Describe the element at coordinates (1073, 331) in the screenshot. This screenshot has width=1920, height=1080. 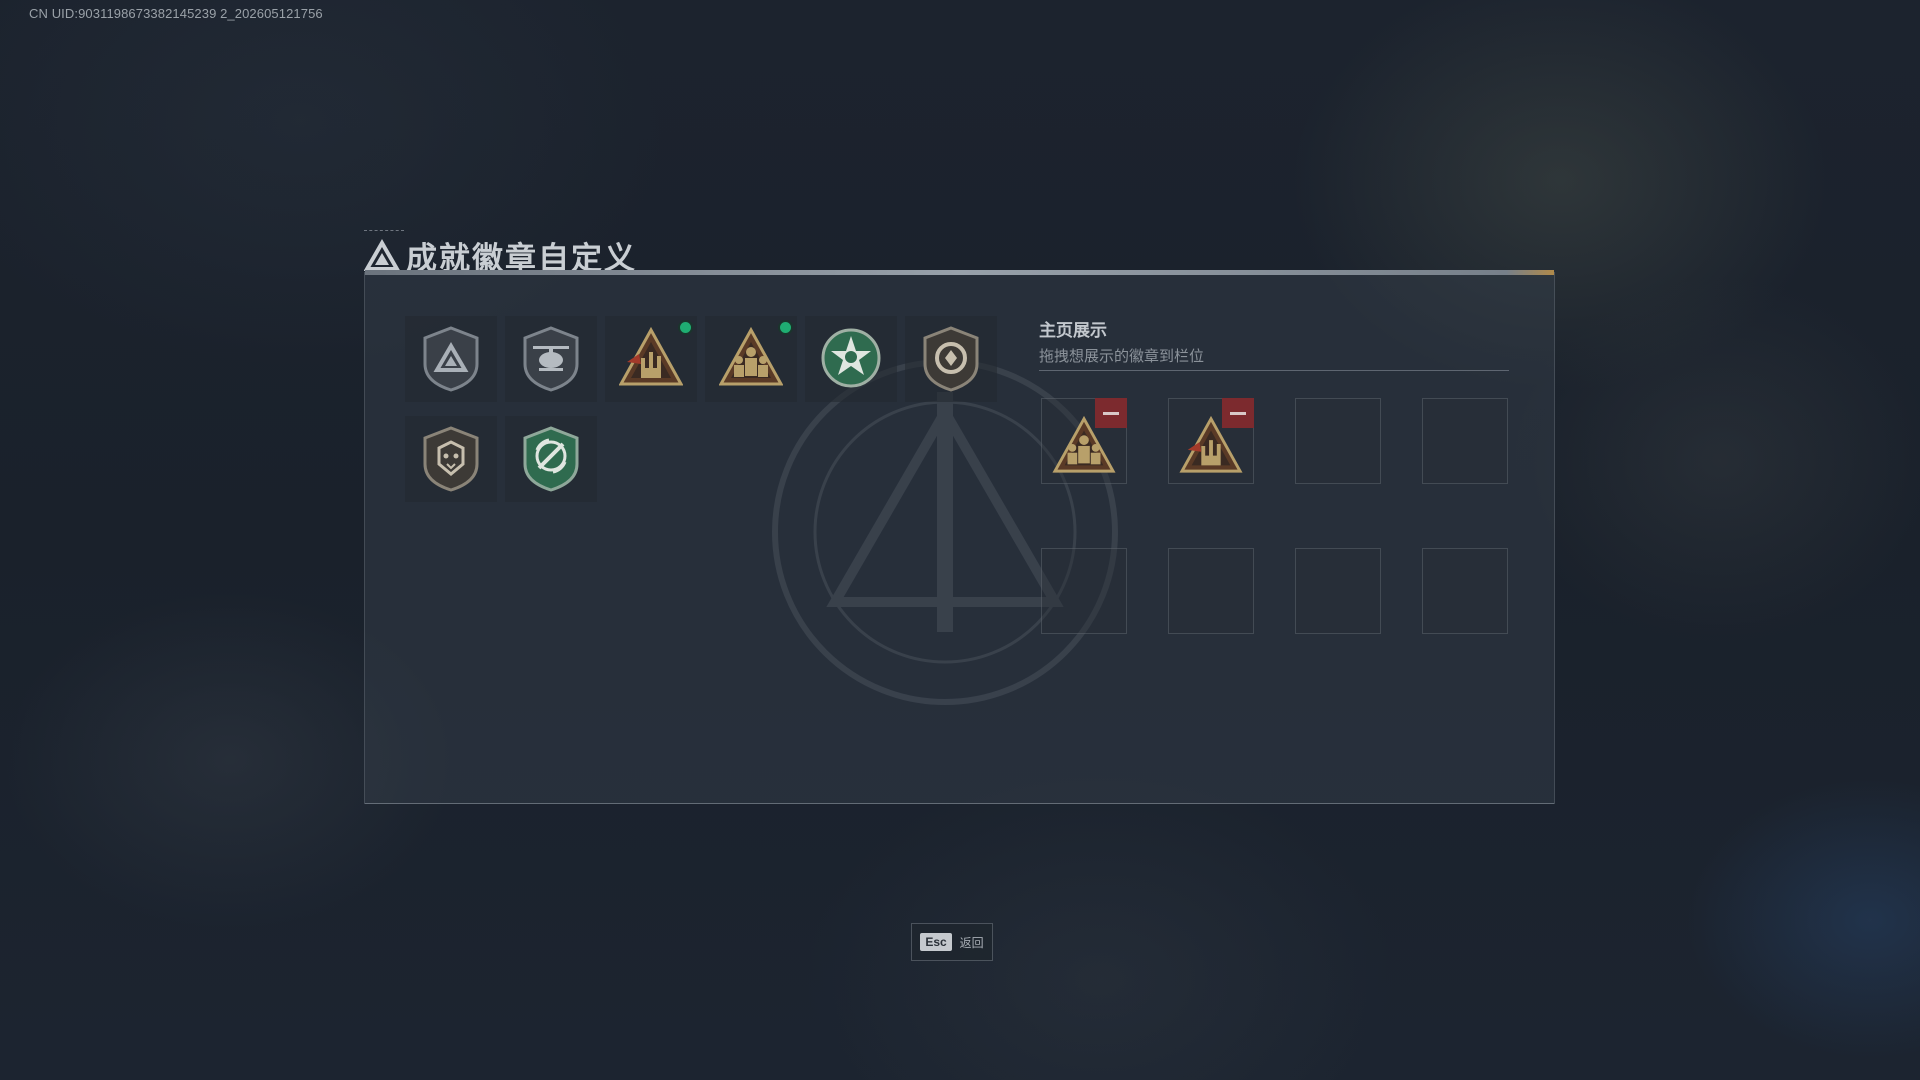
I see `showcase-title: 主页展示` at that location.